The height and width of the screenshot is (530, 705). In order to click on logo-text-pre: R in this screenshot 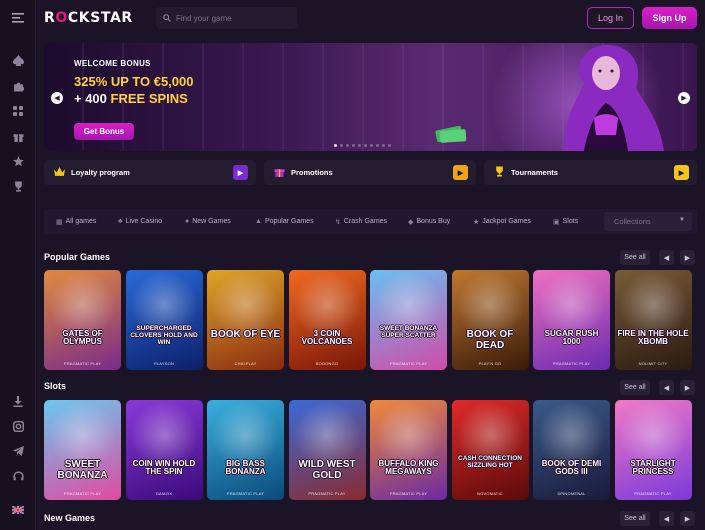, I will do `click(50, 18)`.